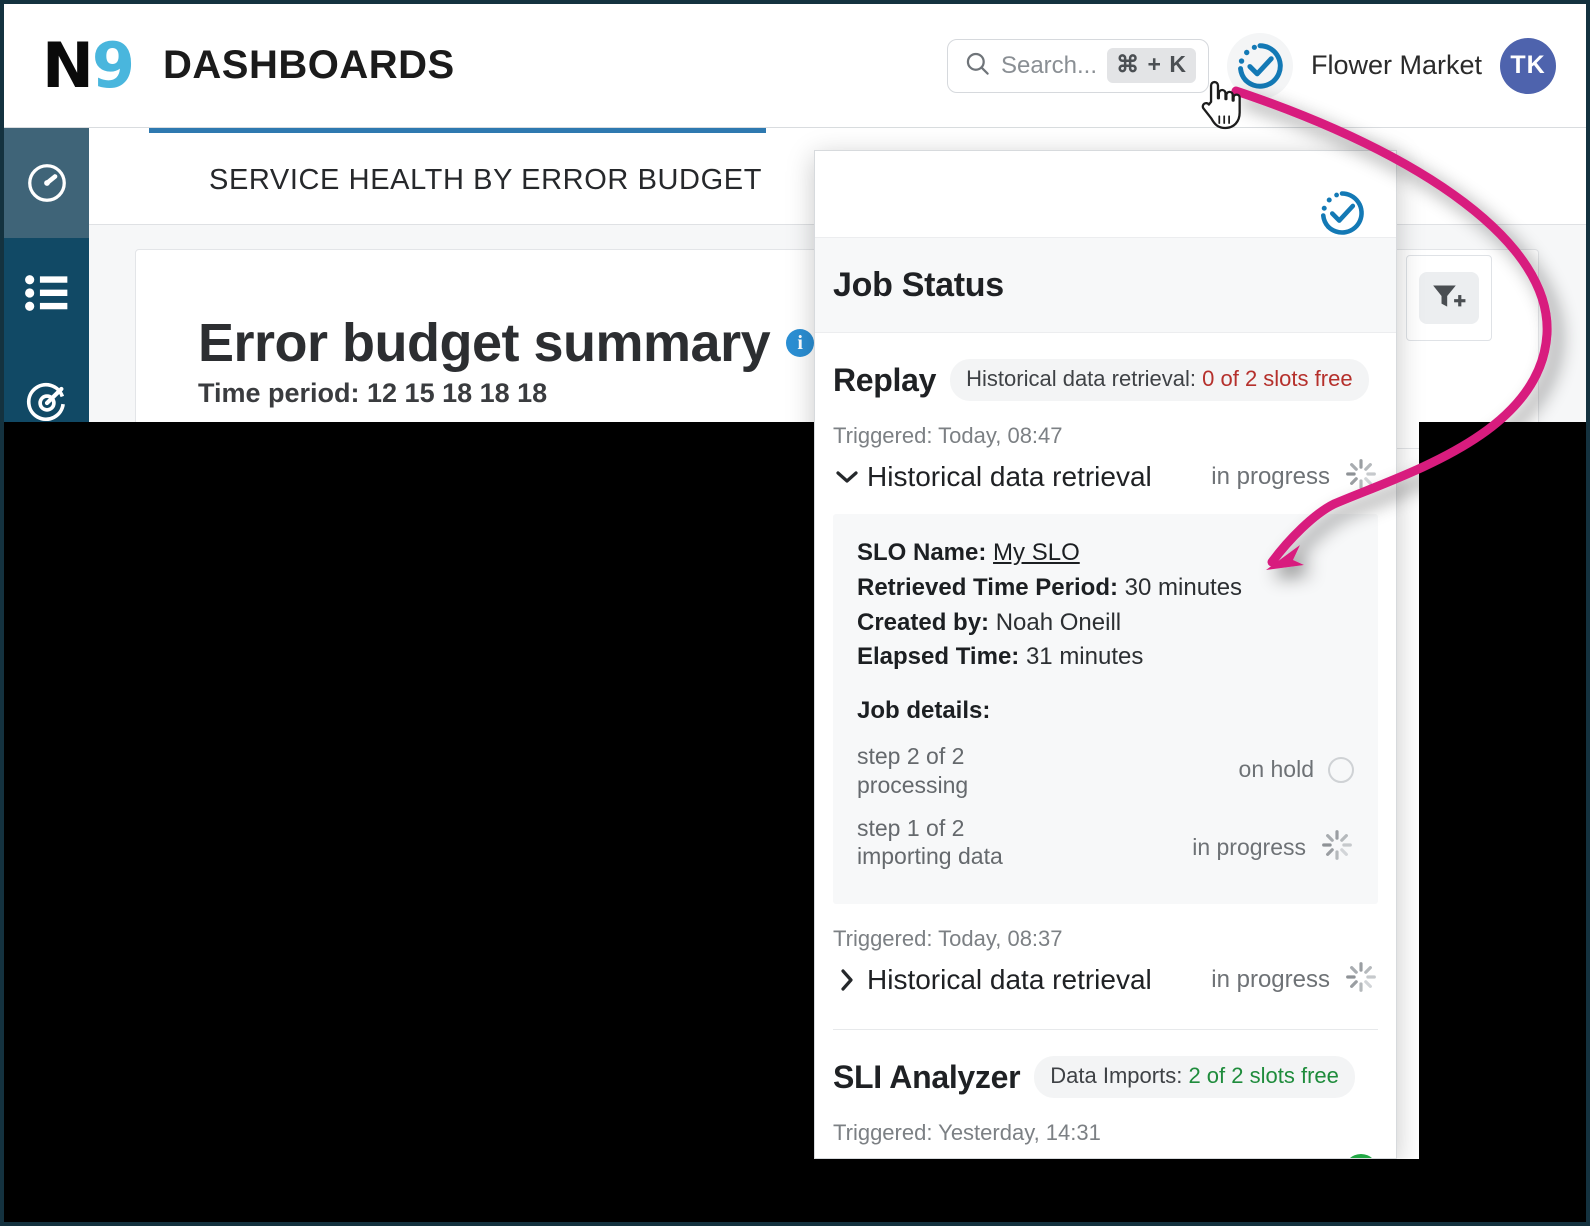 This screenshot has height=1226, width=1590. I want to click on detail-created-by: Created by: Noah Oneill, so click(1105, 623).